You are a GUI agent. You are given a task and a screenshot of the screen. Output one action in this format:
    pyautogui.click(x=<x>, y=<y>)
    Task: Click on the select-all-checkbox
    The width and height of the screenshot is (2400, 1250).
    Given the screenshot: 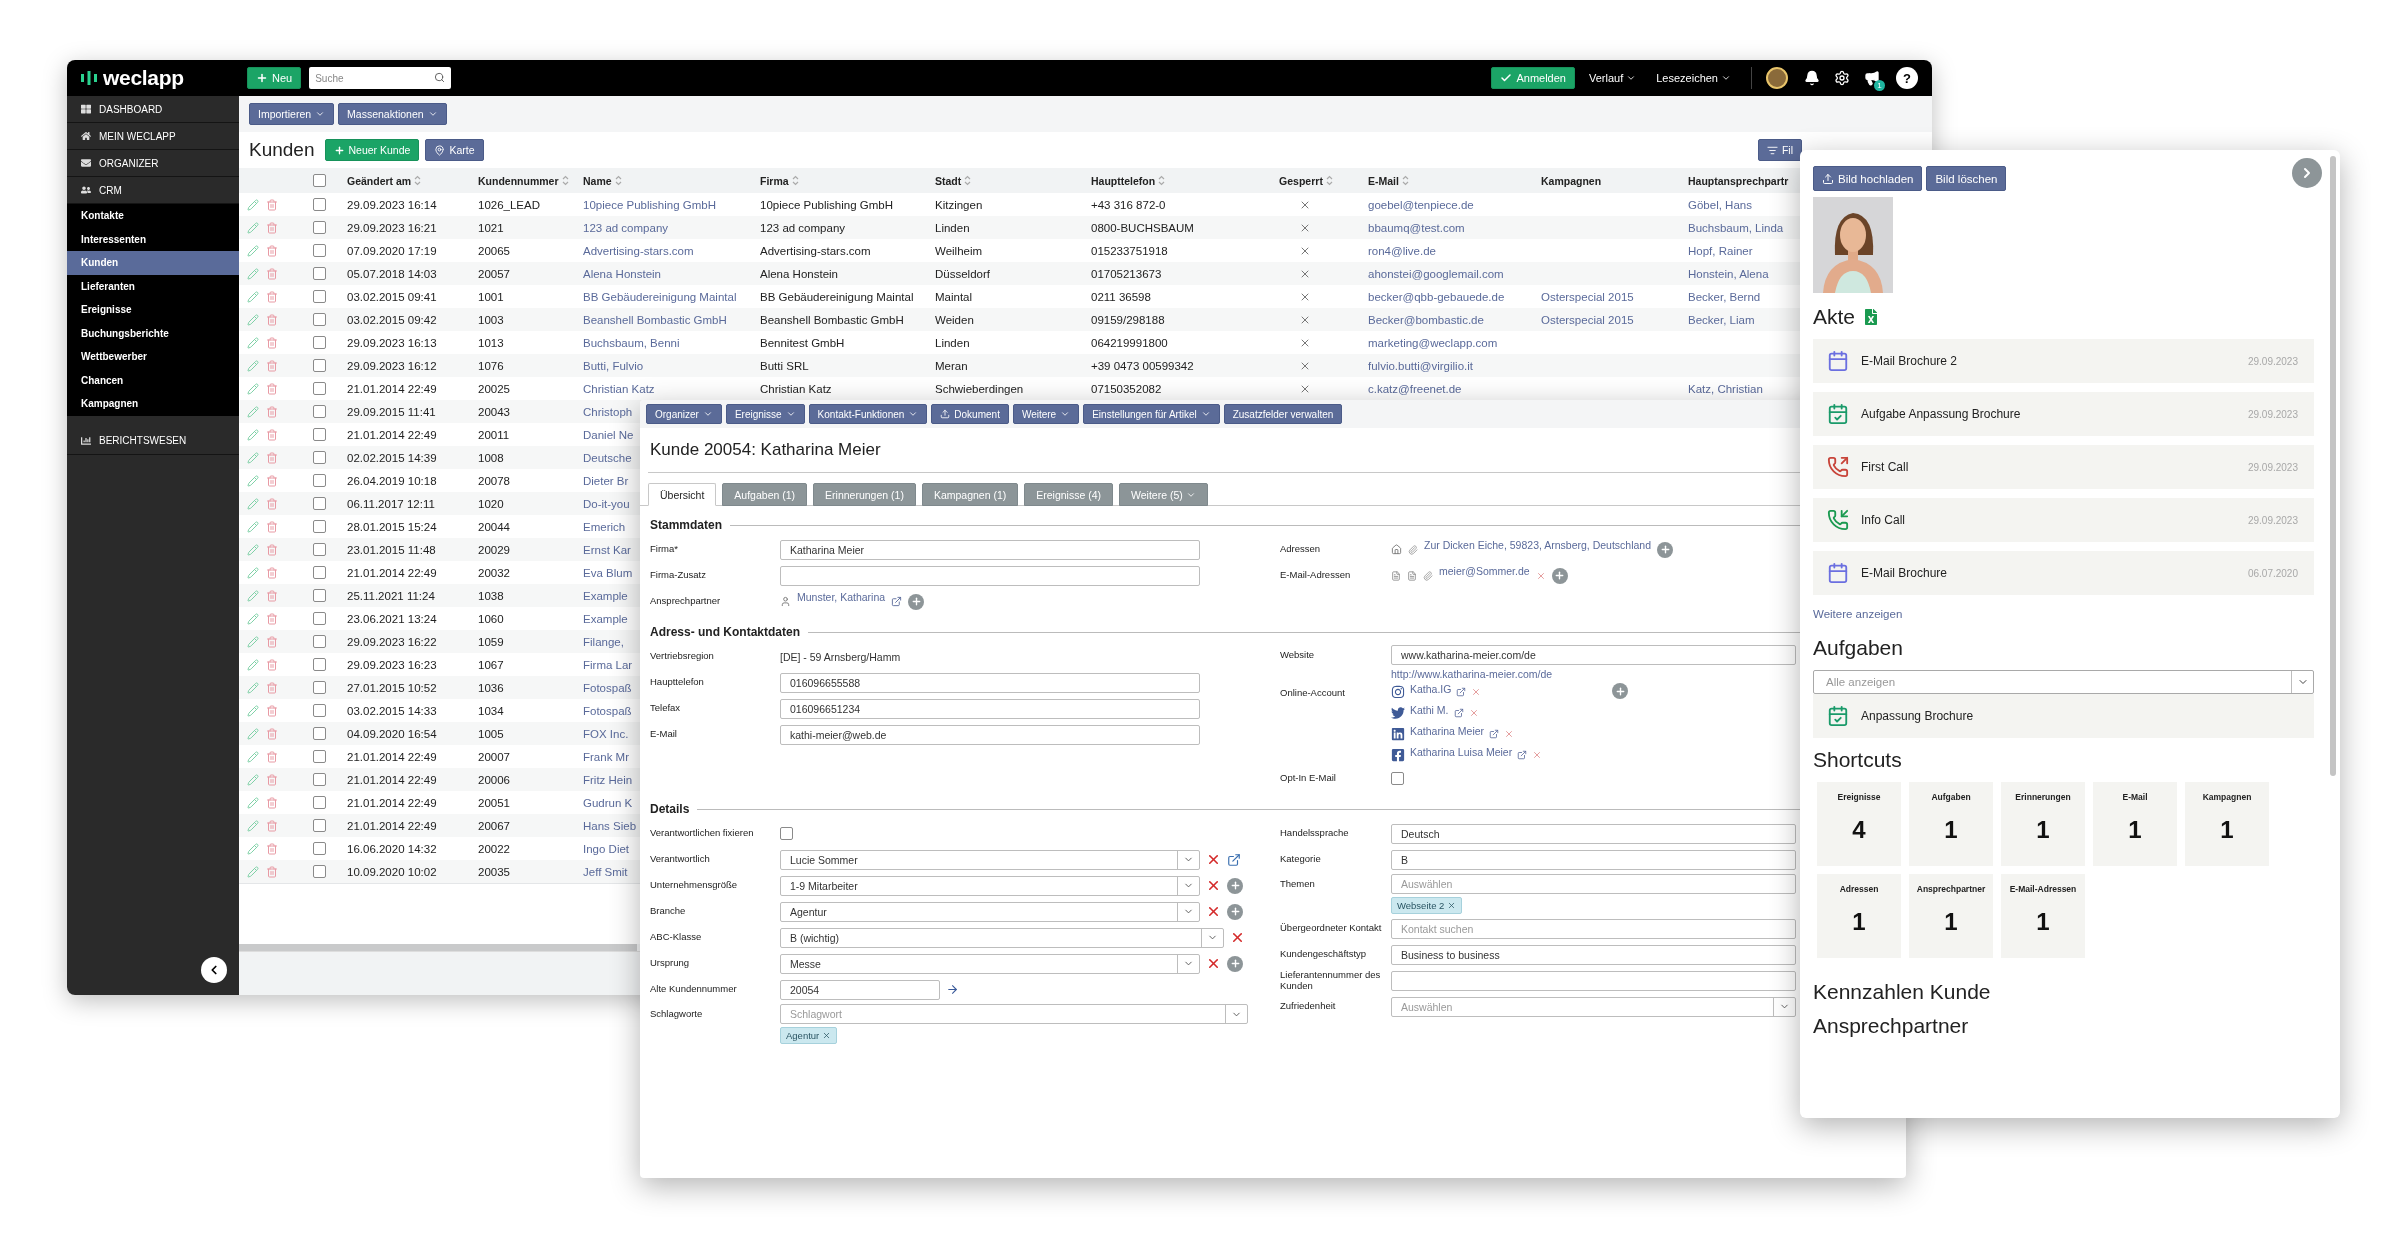 What is the action you would take?
    pyautogui.click(x=319, y=180)
    